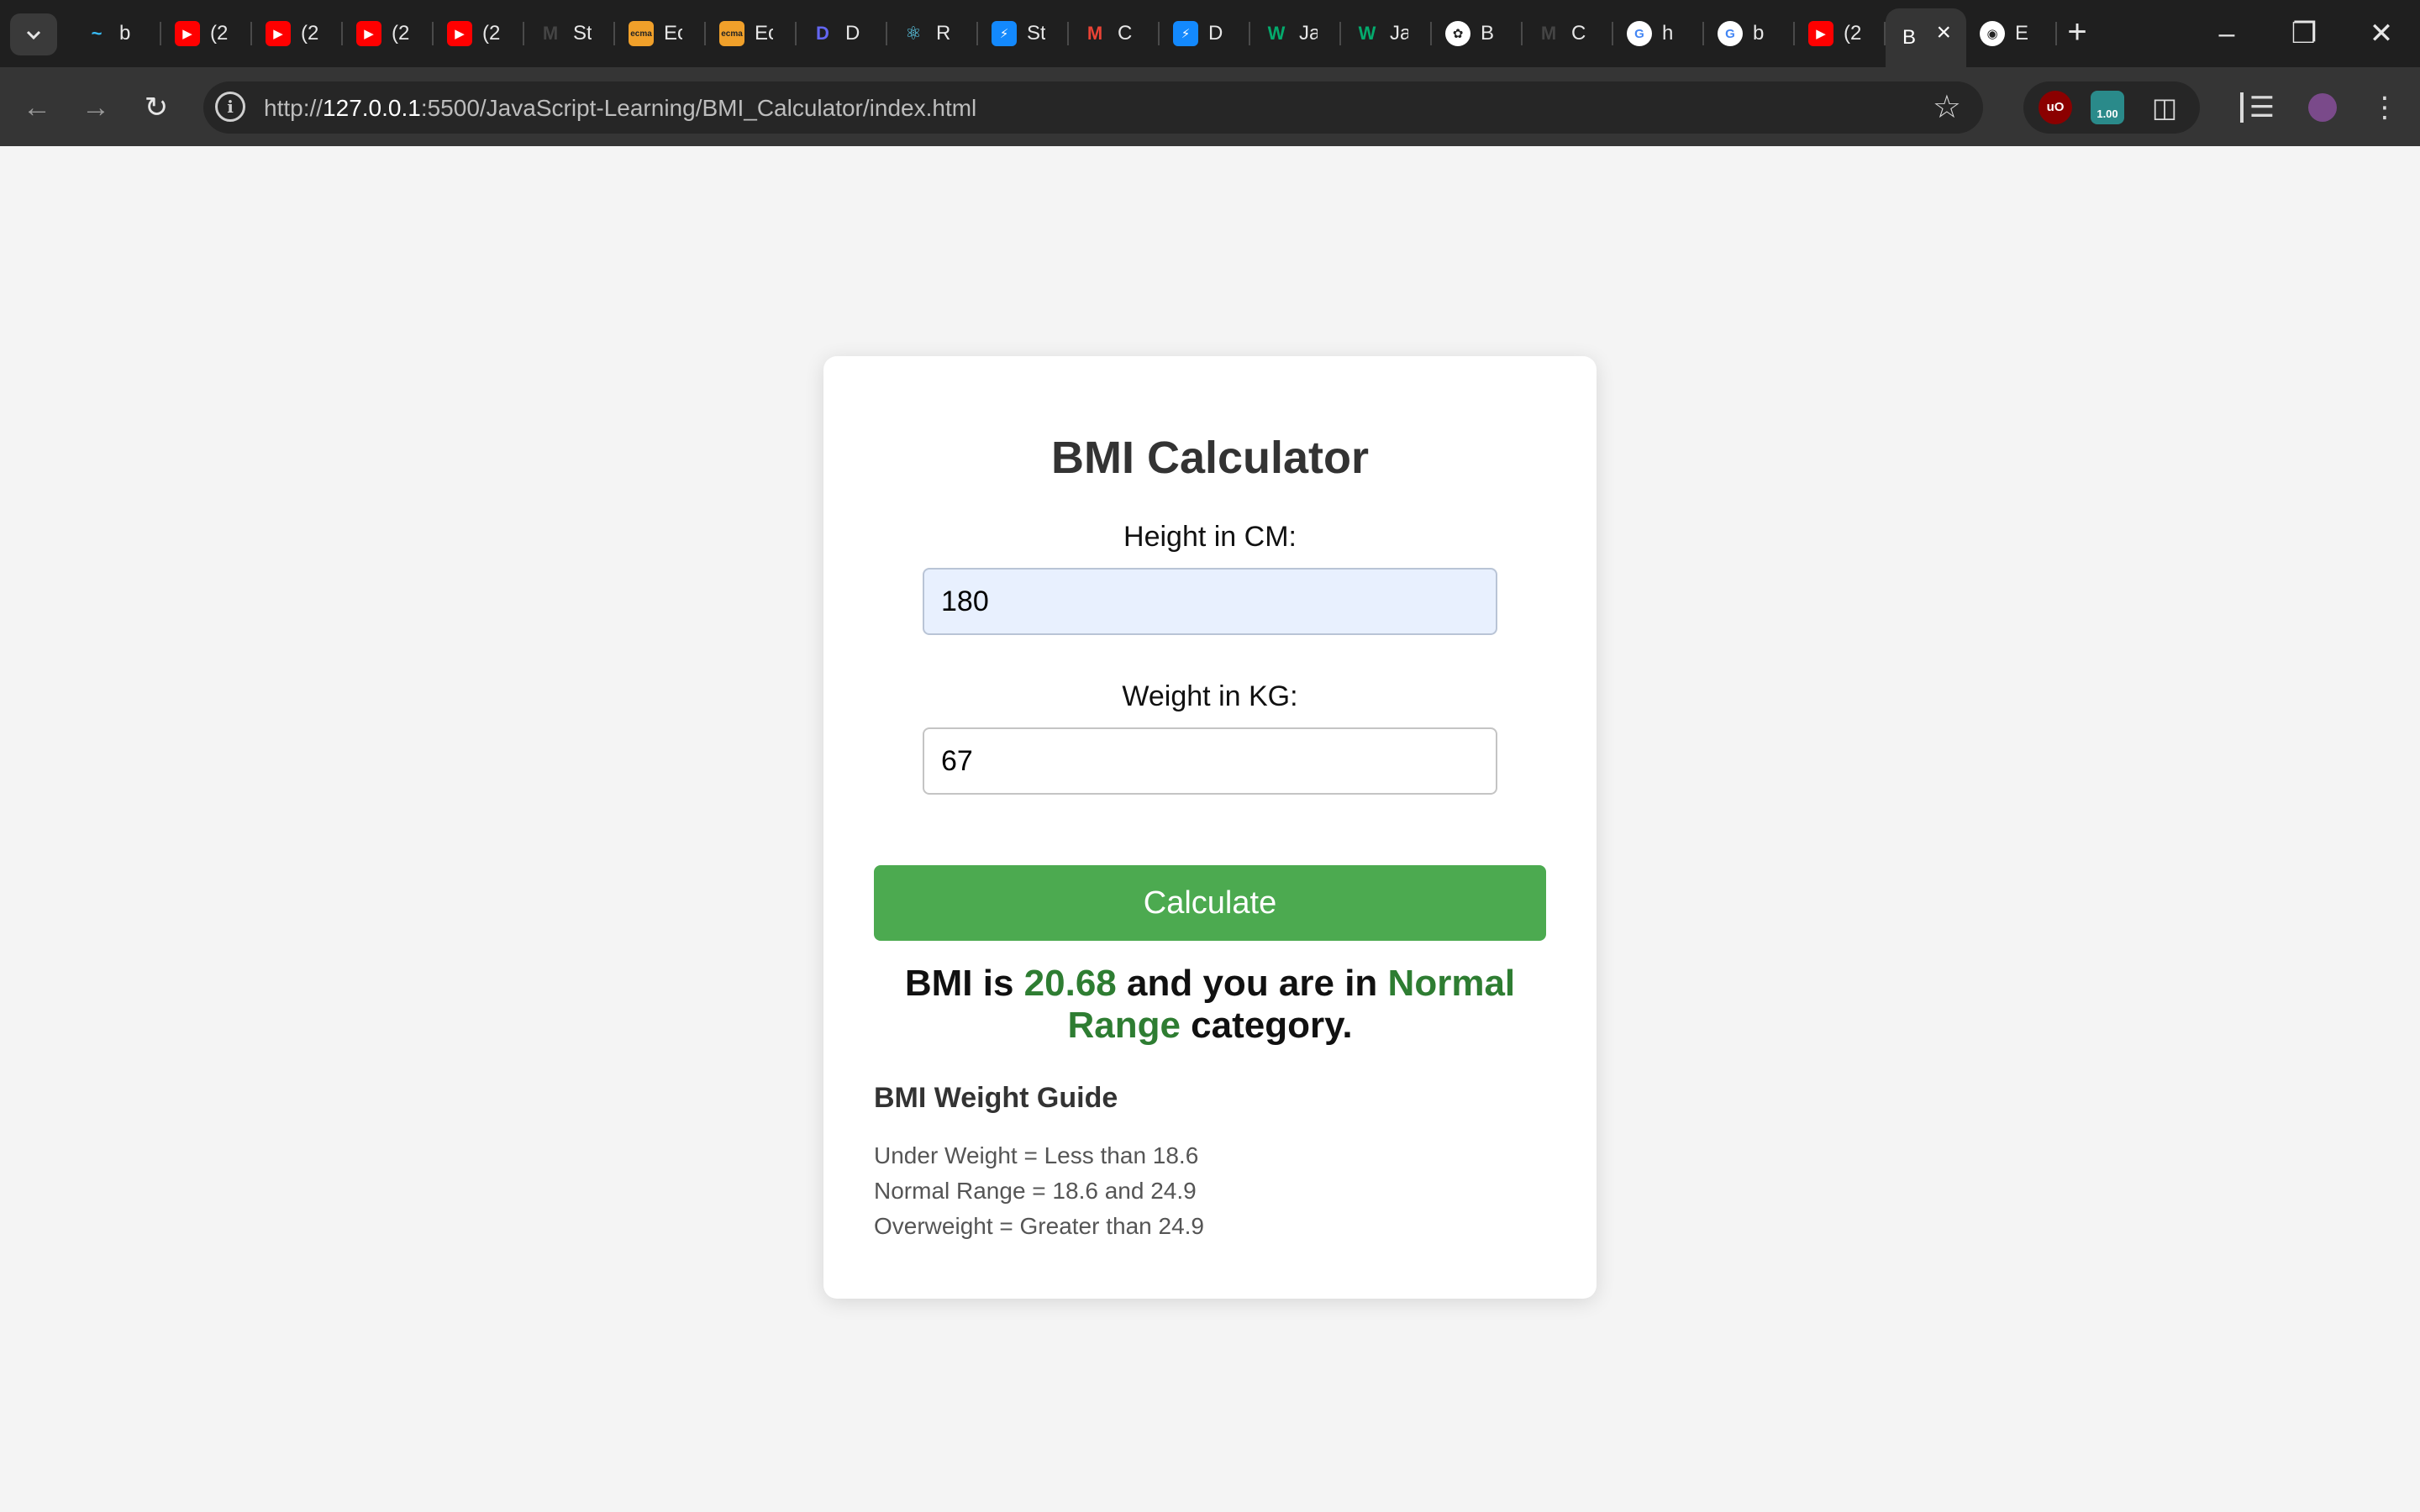 The width and height of the screenshot is (2420, 1512). I want to click on browser-tab: ~ b, so click(116, 33).